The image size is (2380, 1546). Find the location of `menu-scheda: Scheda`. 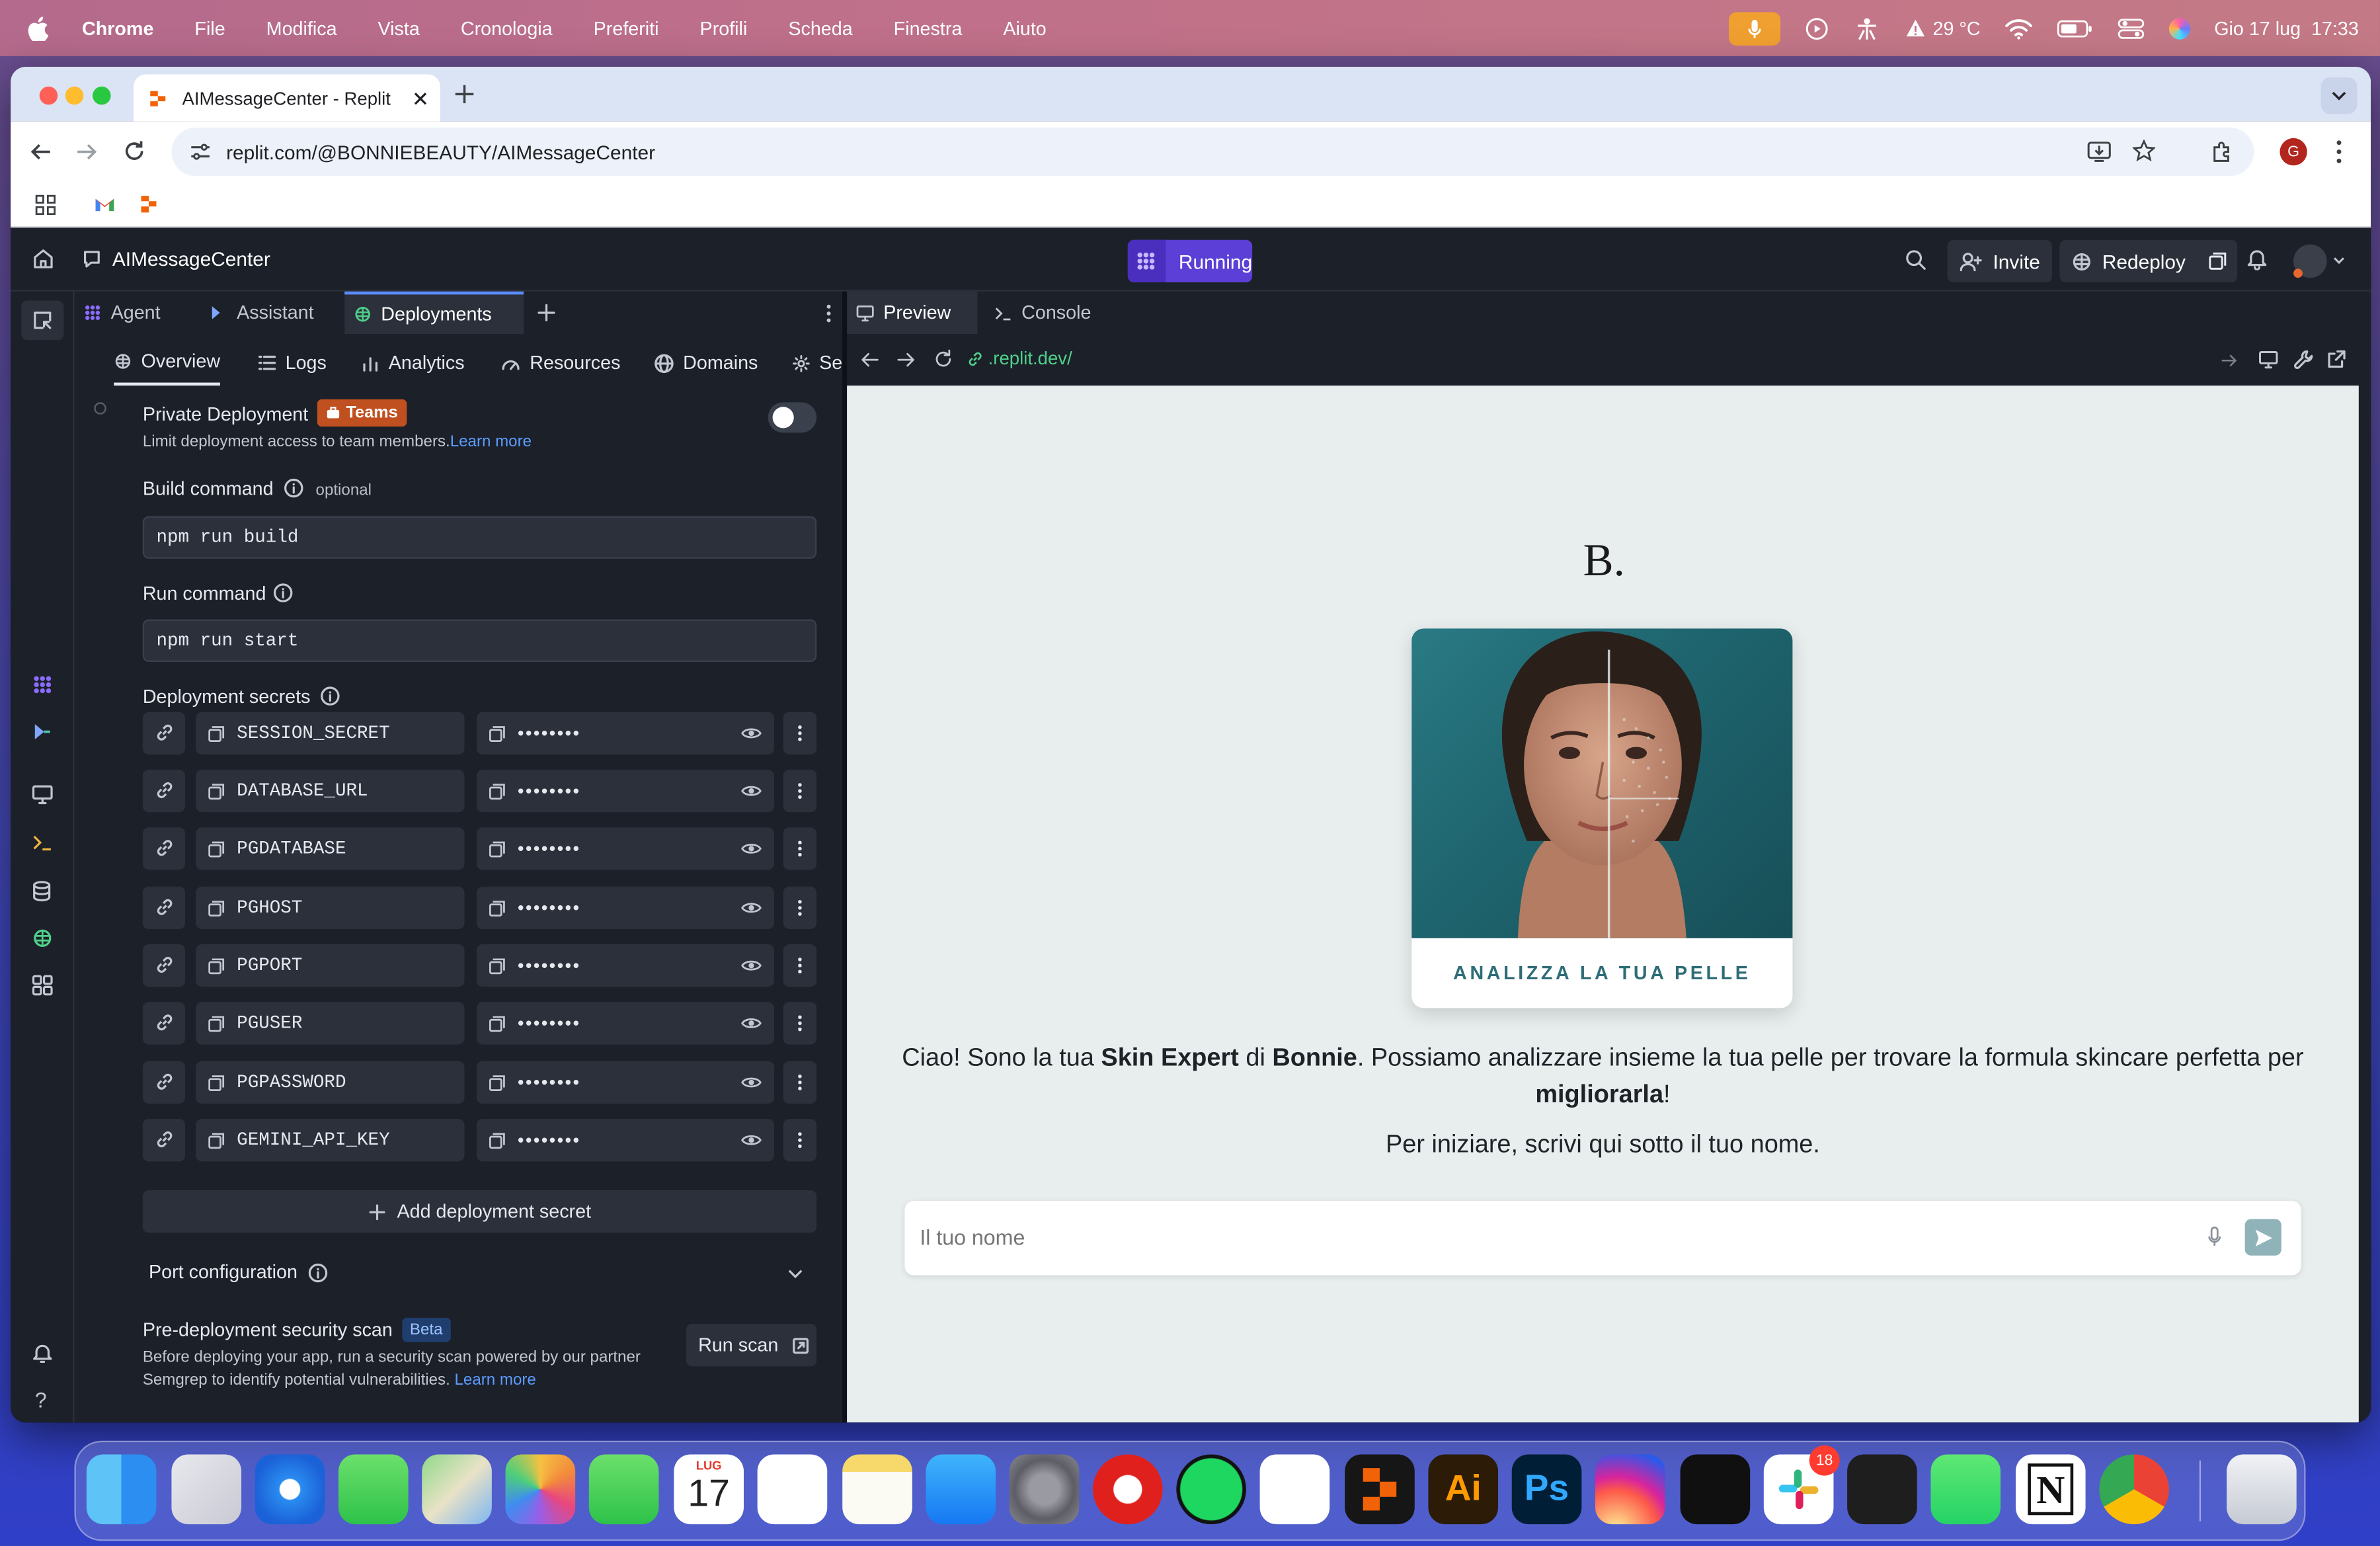

menu-scheda: Scheda is located at coordinates (820, 27).